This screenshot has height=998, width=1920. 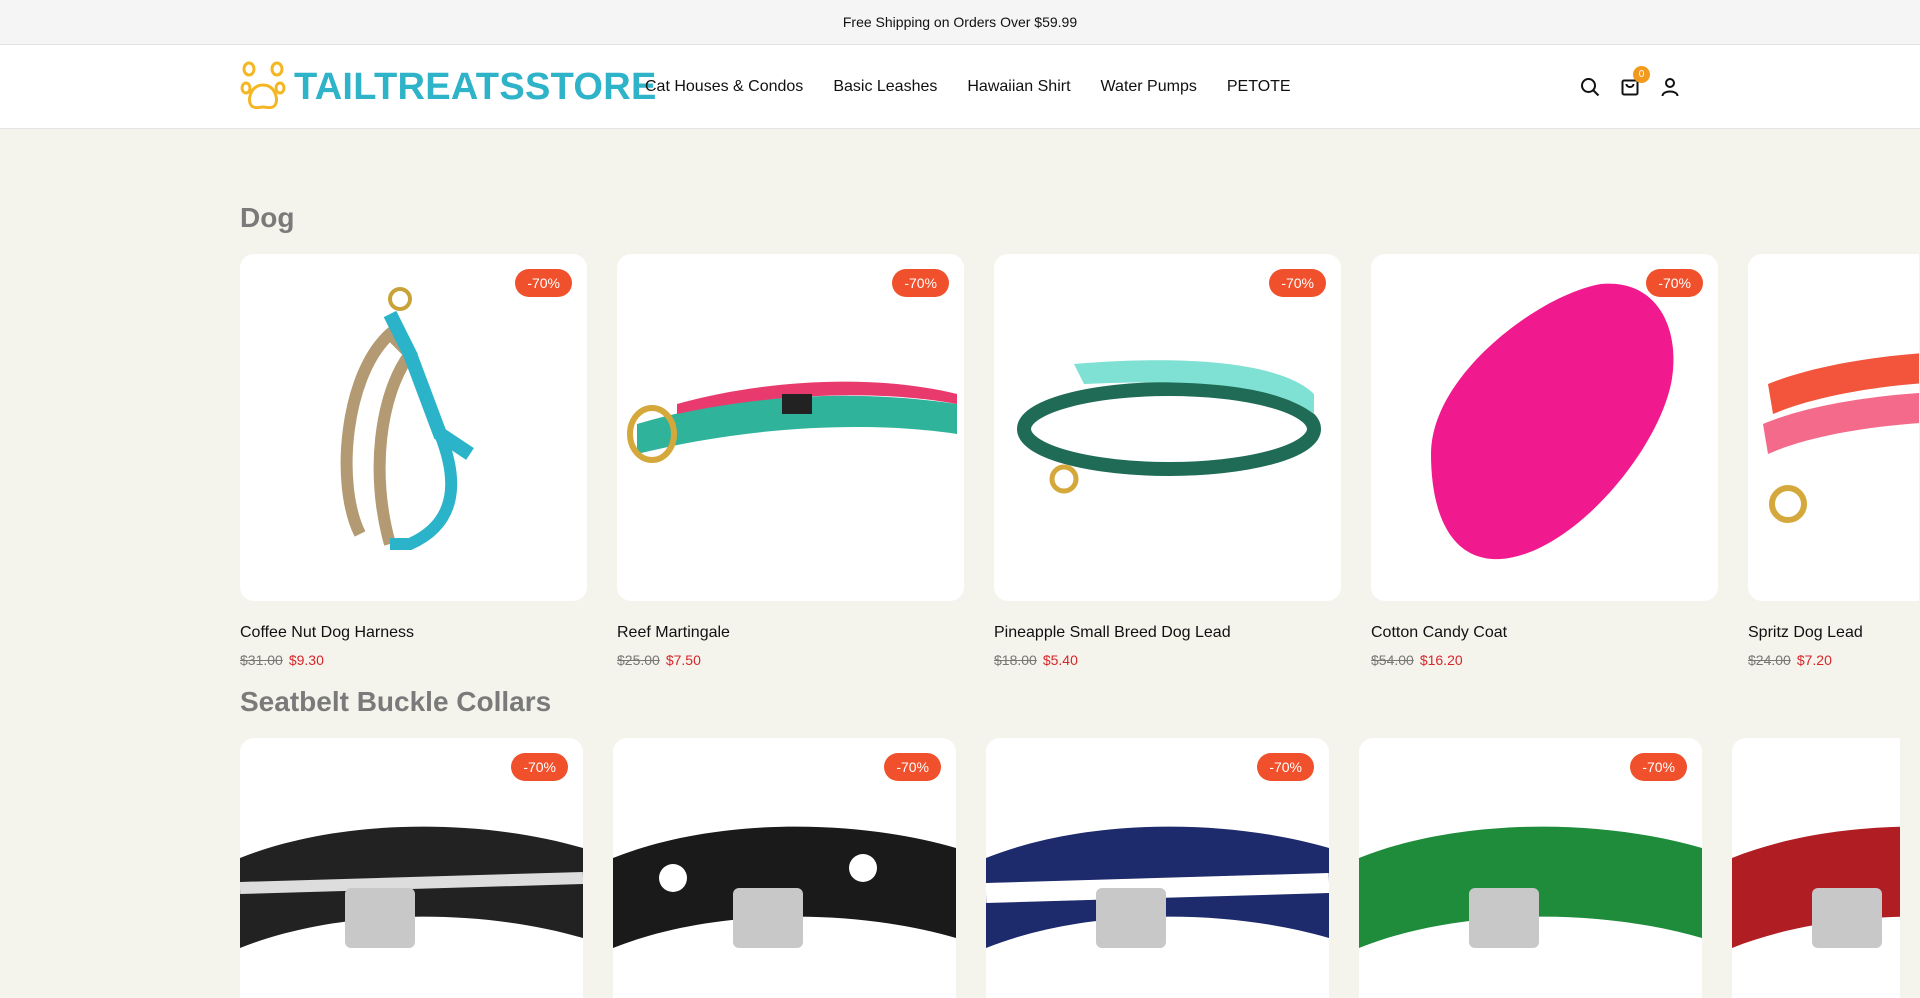 What do you see at coordinates (885, 87) in the screenshot?
I see `nav-basic-leashes: Basic Leashes` at bounding box center [885, 87].